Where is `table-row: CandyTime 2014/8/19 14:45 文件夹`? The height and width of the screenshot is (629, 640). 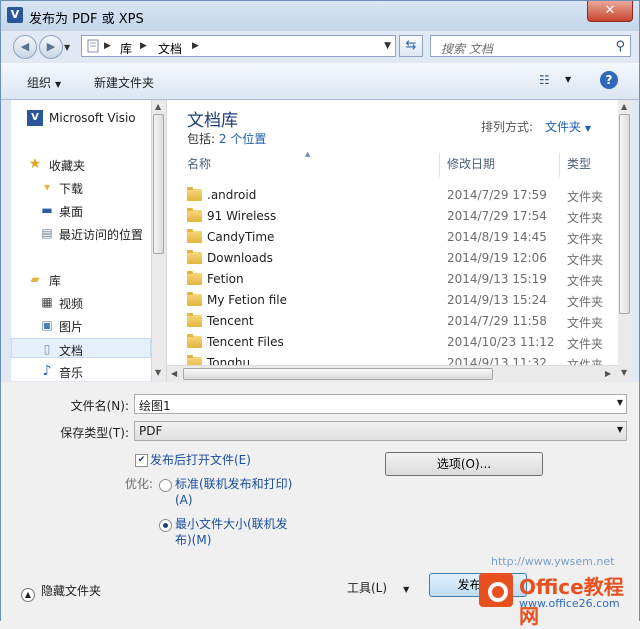 table-row: CandyTime 2014/8/19 14:45 文件夹 is located at coordinates (399, 237).